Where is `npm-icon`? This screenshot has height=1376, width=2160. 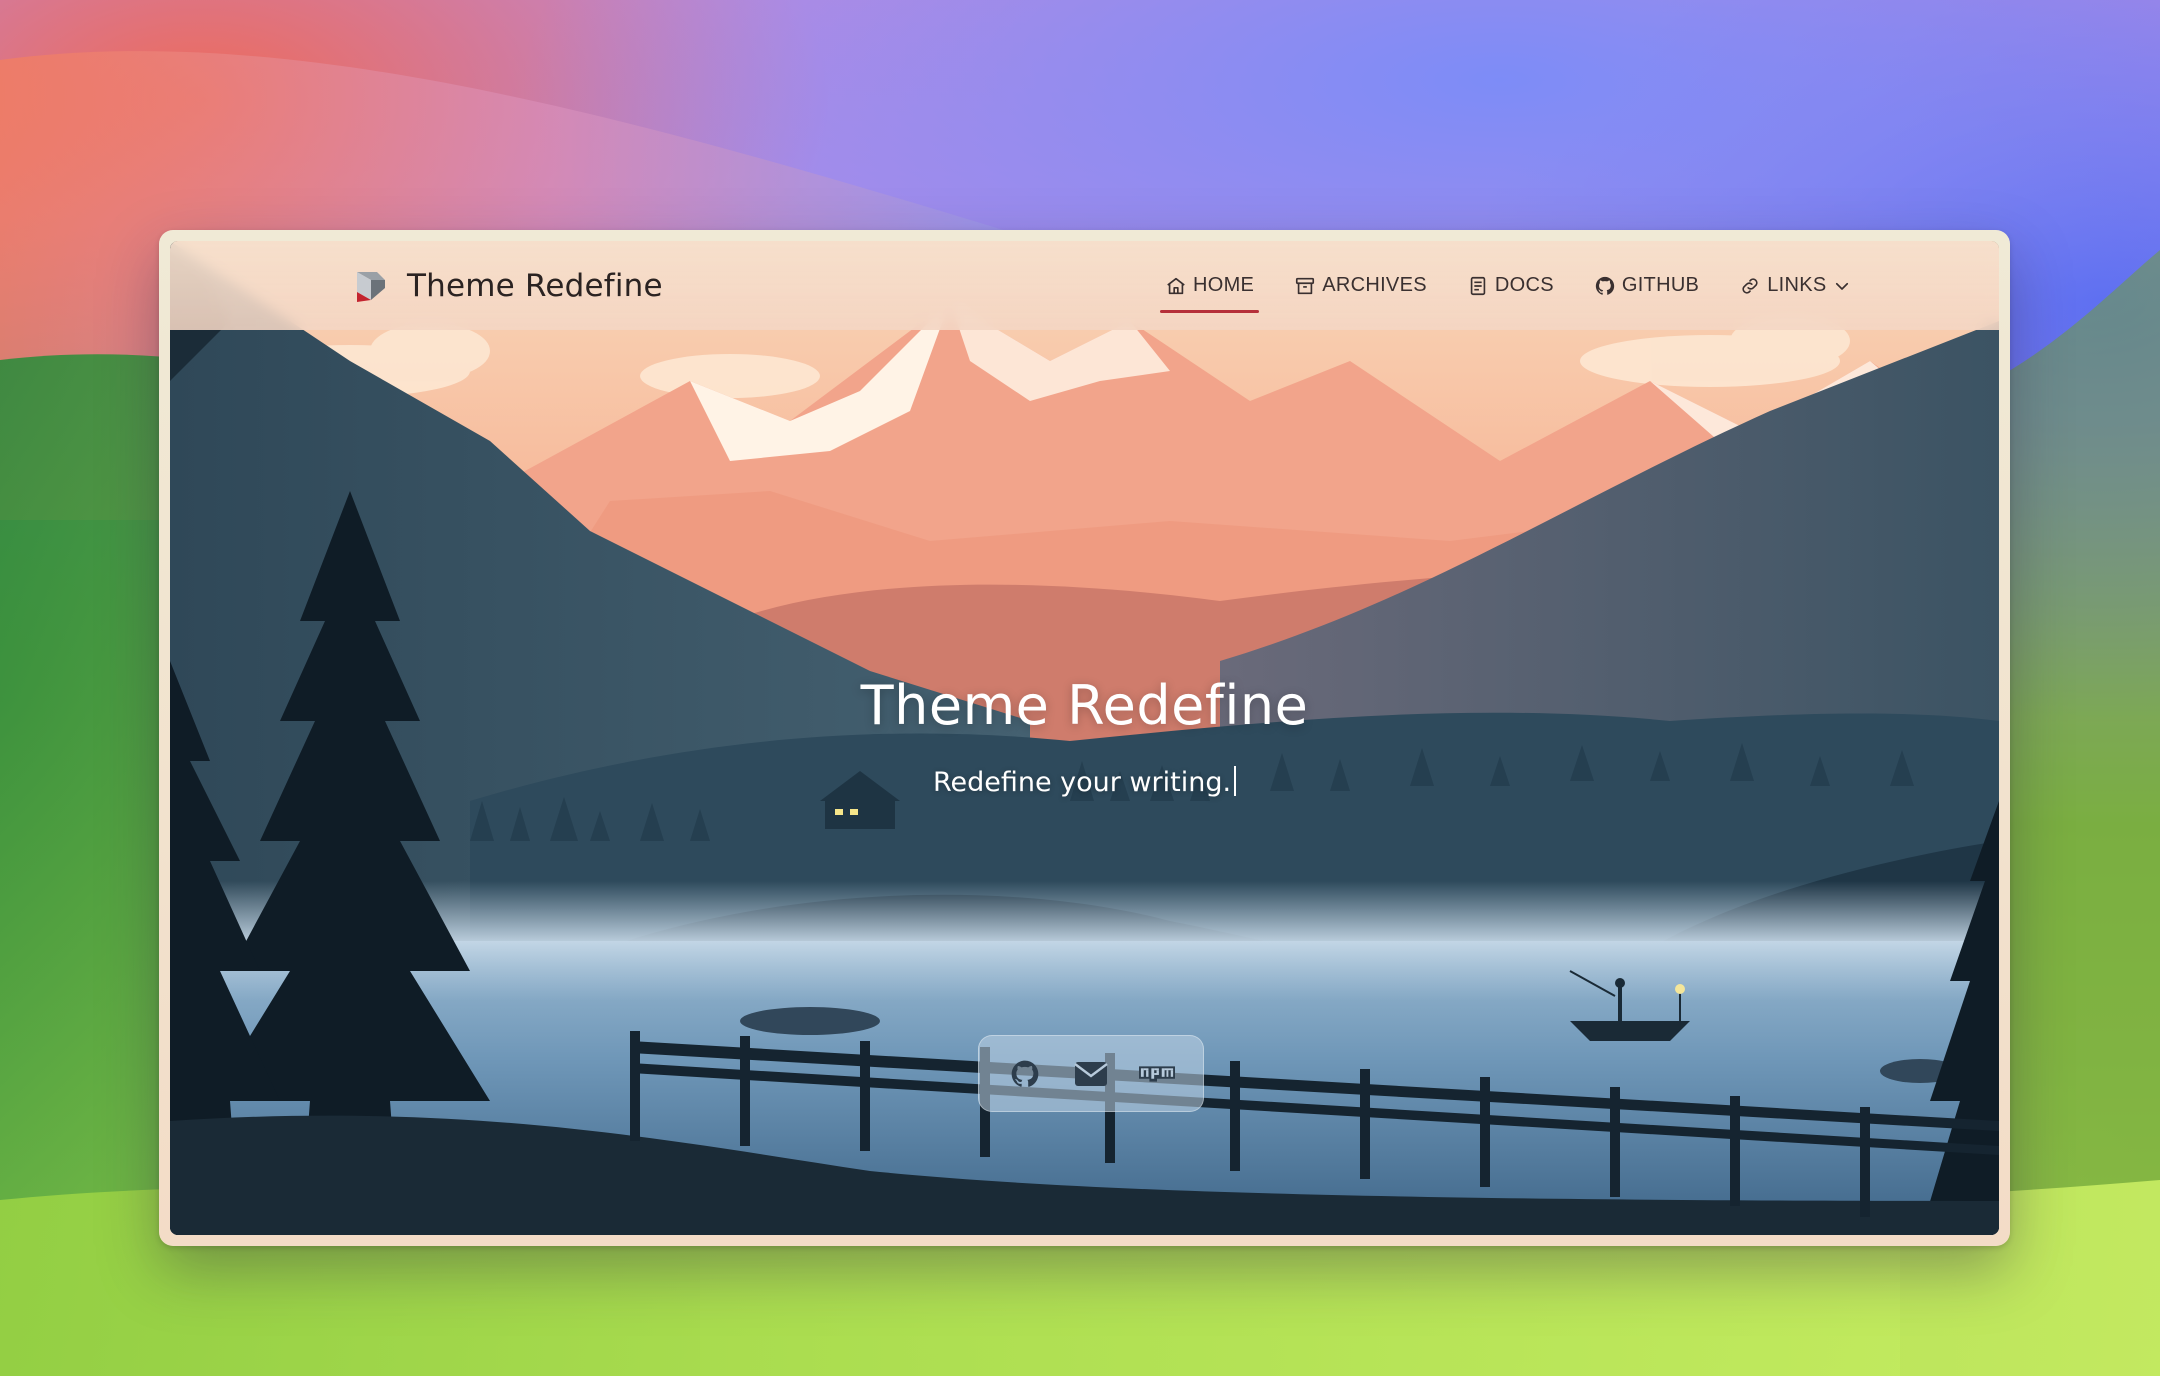
npm-icon is located at coordinates (1157, 1073).